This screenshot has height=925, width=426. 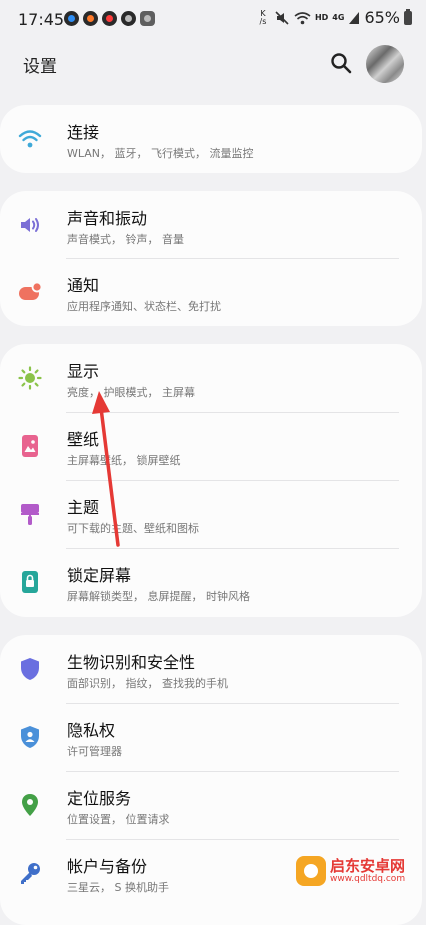 I want to click on item-title: 帐户与备份, so click(x=107, y=866).